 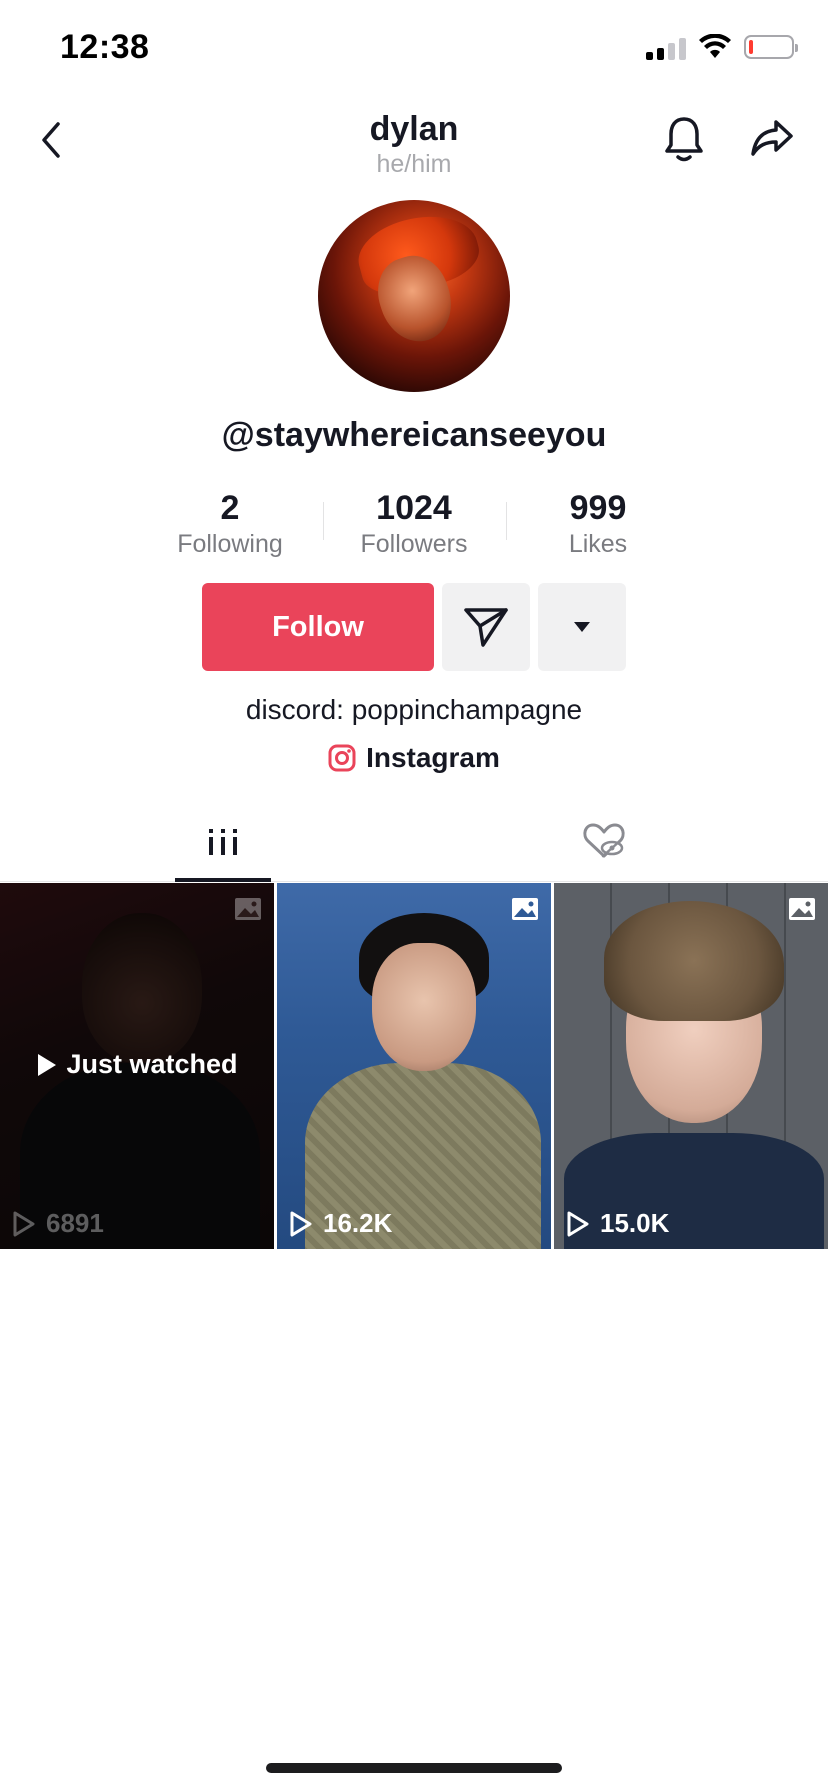 What do you see at coordinates (414, 150) in the screenshot?
I see `top-nav: dylan he/him` at bounding box center [414, 150].